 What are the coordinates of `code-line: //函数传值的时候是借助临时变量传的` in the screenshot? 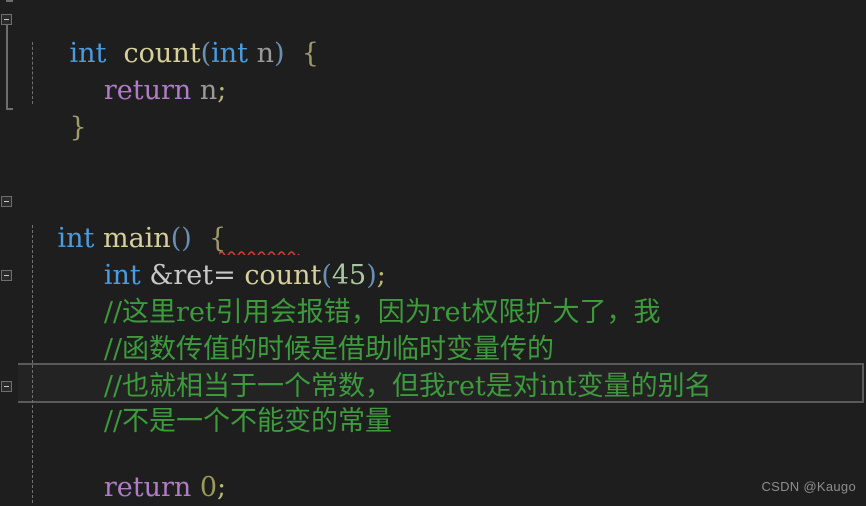 It's located at (286, 329).